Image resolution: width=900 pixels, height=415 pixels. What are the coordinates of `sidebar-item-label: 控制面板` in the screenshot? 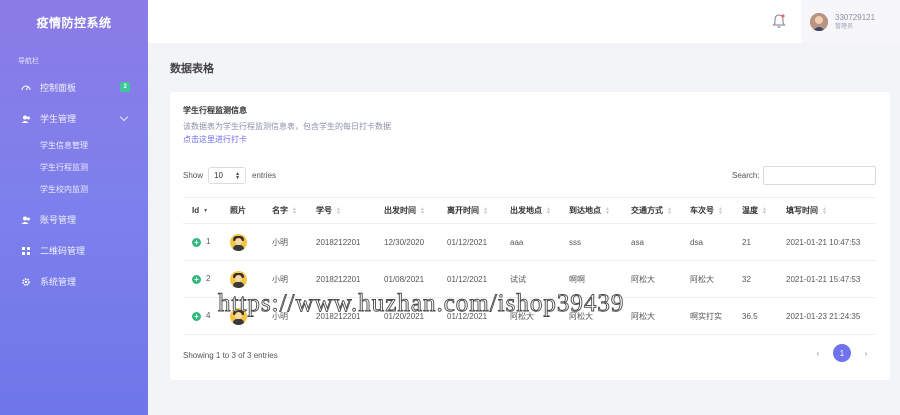 It's located at (58, 88).